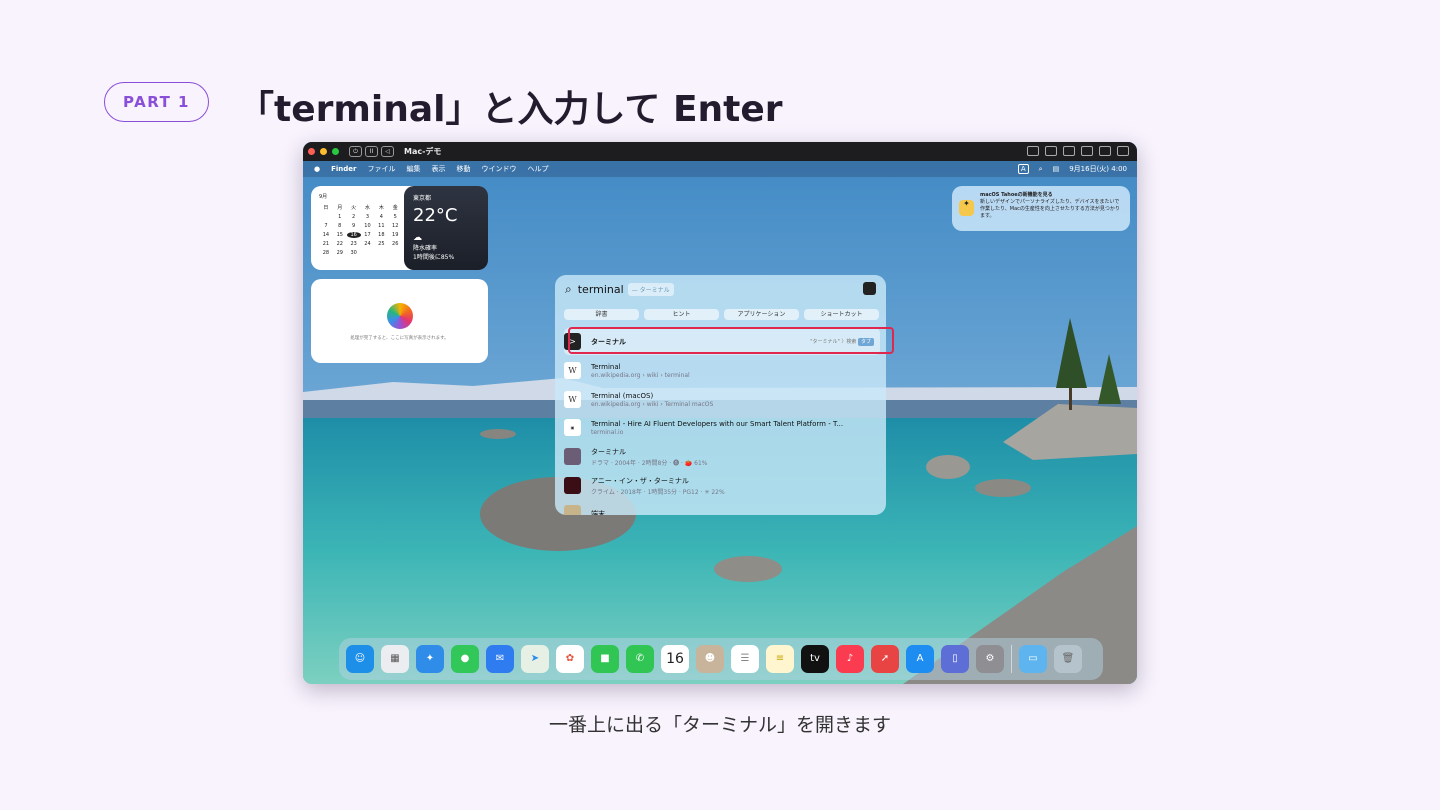  I want to click on category-applications: アプリケーション, so click(761, 314).